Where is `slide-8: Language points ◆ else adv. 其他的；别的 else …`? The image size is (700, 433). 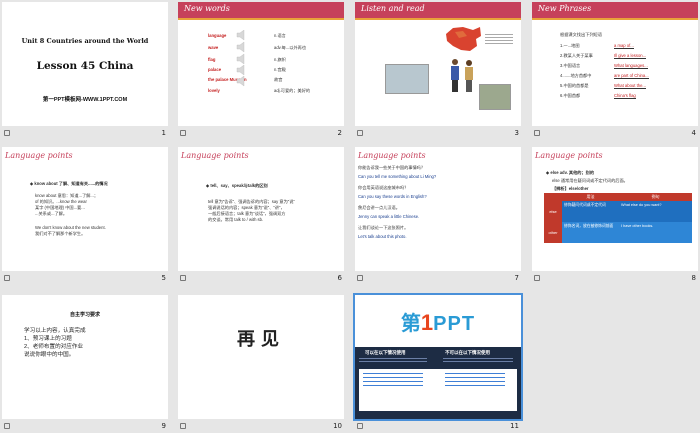
slide-8: Language points ◆ else adv. 其他的；别的 else … is located at coordinates (615, 214).